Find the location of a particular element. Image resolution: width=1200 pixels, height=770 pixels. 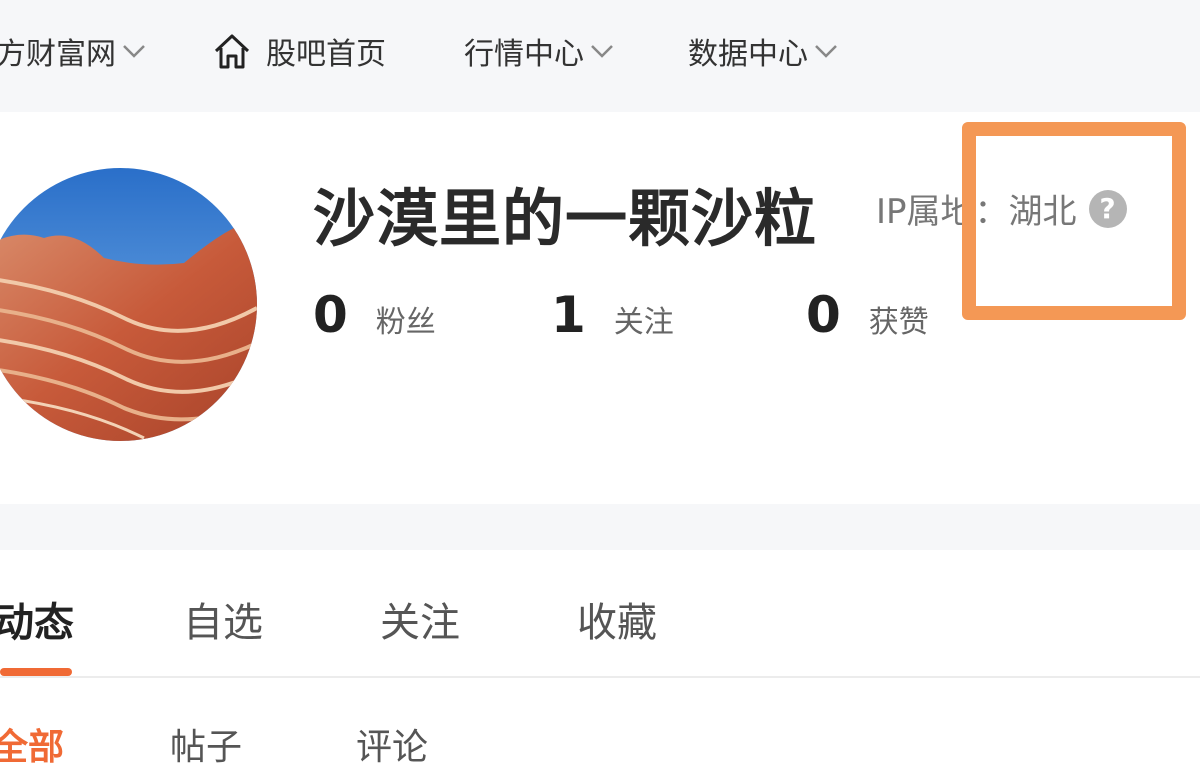

stat-likes: 0 获赞 is located at coordinates (867, 315).